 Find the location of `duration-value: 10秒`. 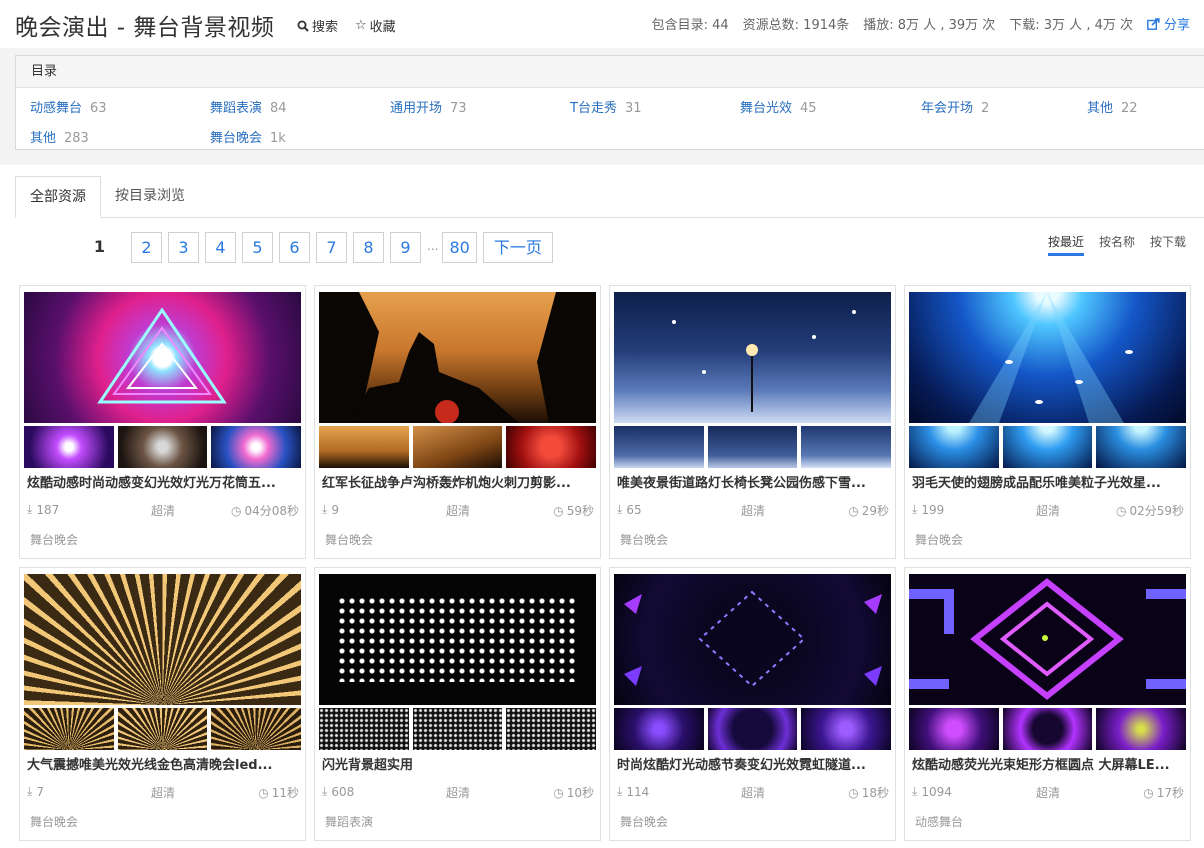

duration-value: 10秒 is located at coordinates (580, 793).